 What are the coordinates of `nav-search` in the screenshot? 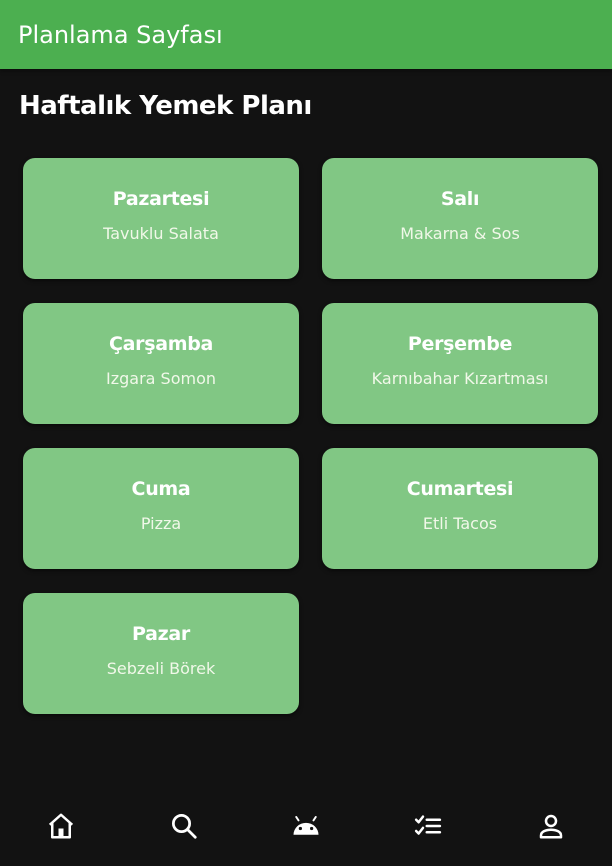 It's located at (183, 826).